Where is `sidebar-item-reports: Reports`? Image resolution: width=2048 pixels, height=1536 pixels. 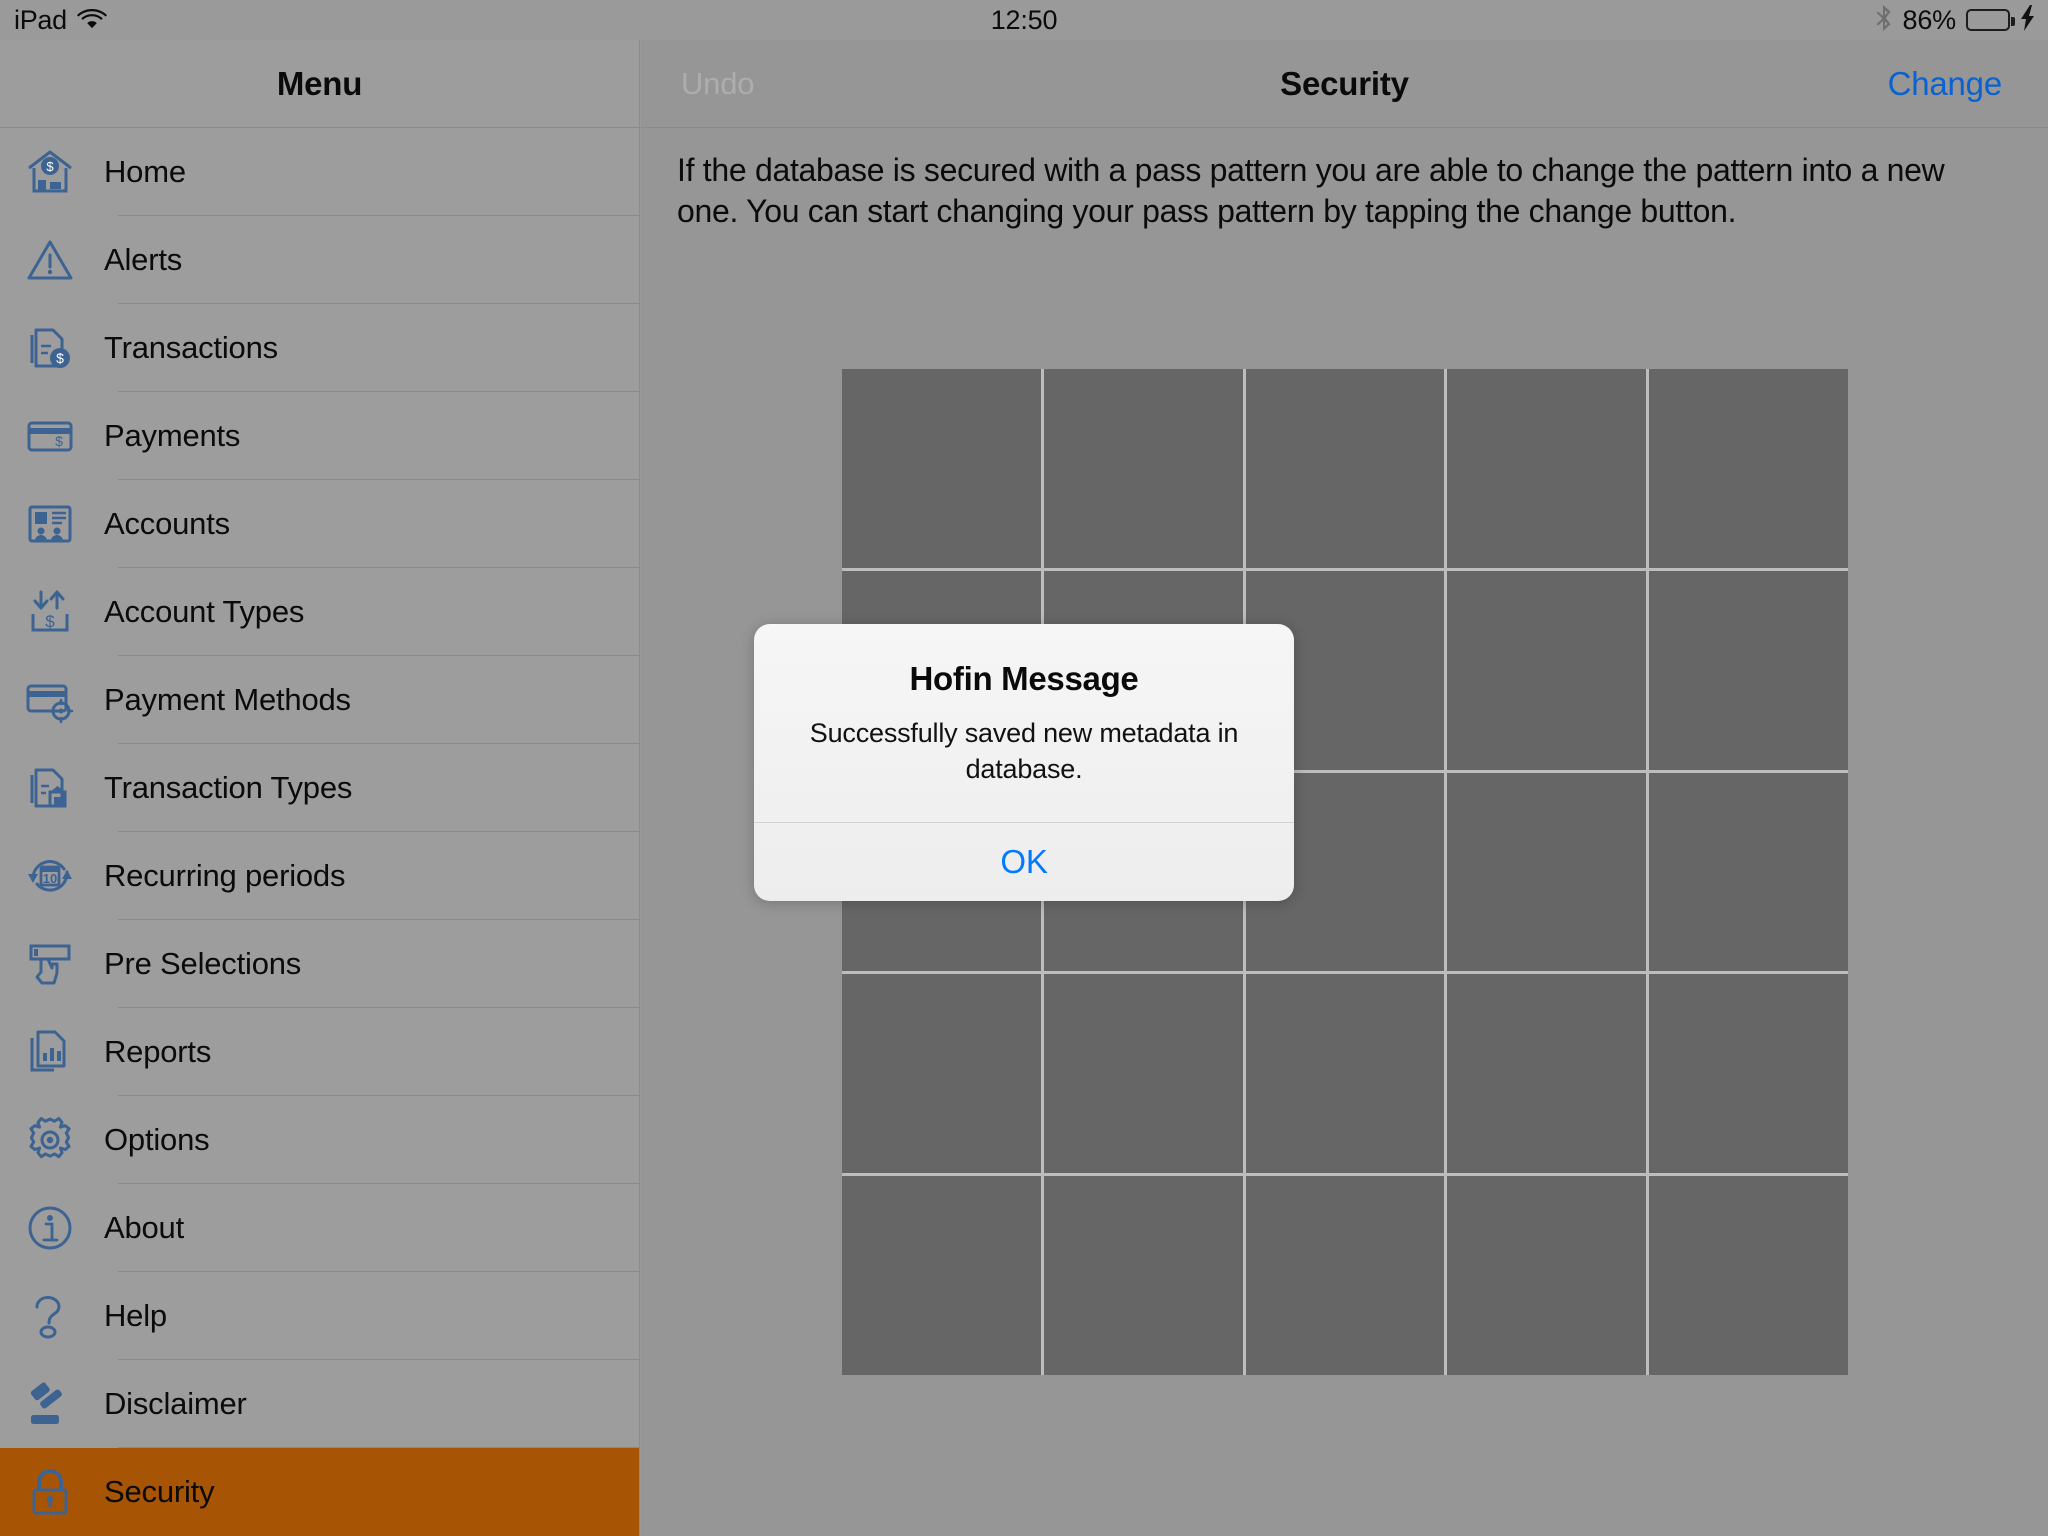 sidebar-item-reports: Reports is located at coordinates (319, 1052).